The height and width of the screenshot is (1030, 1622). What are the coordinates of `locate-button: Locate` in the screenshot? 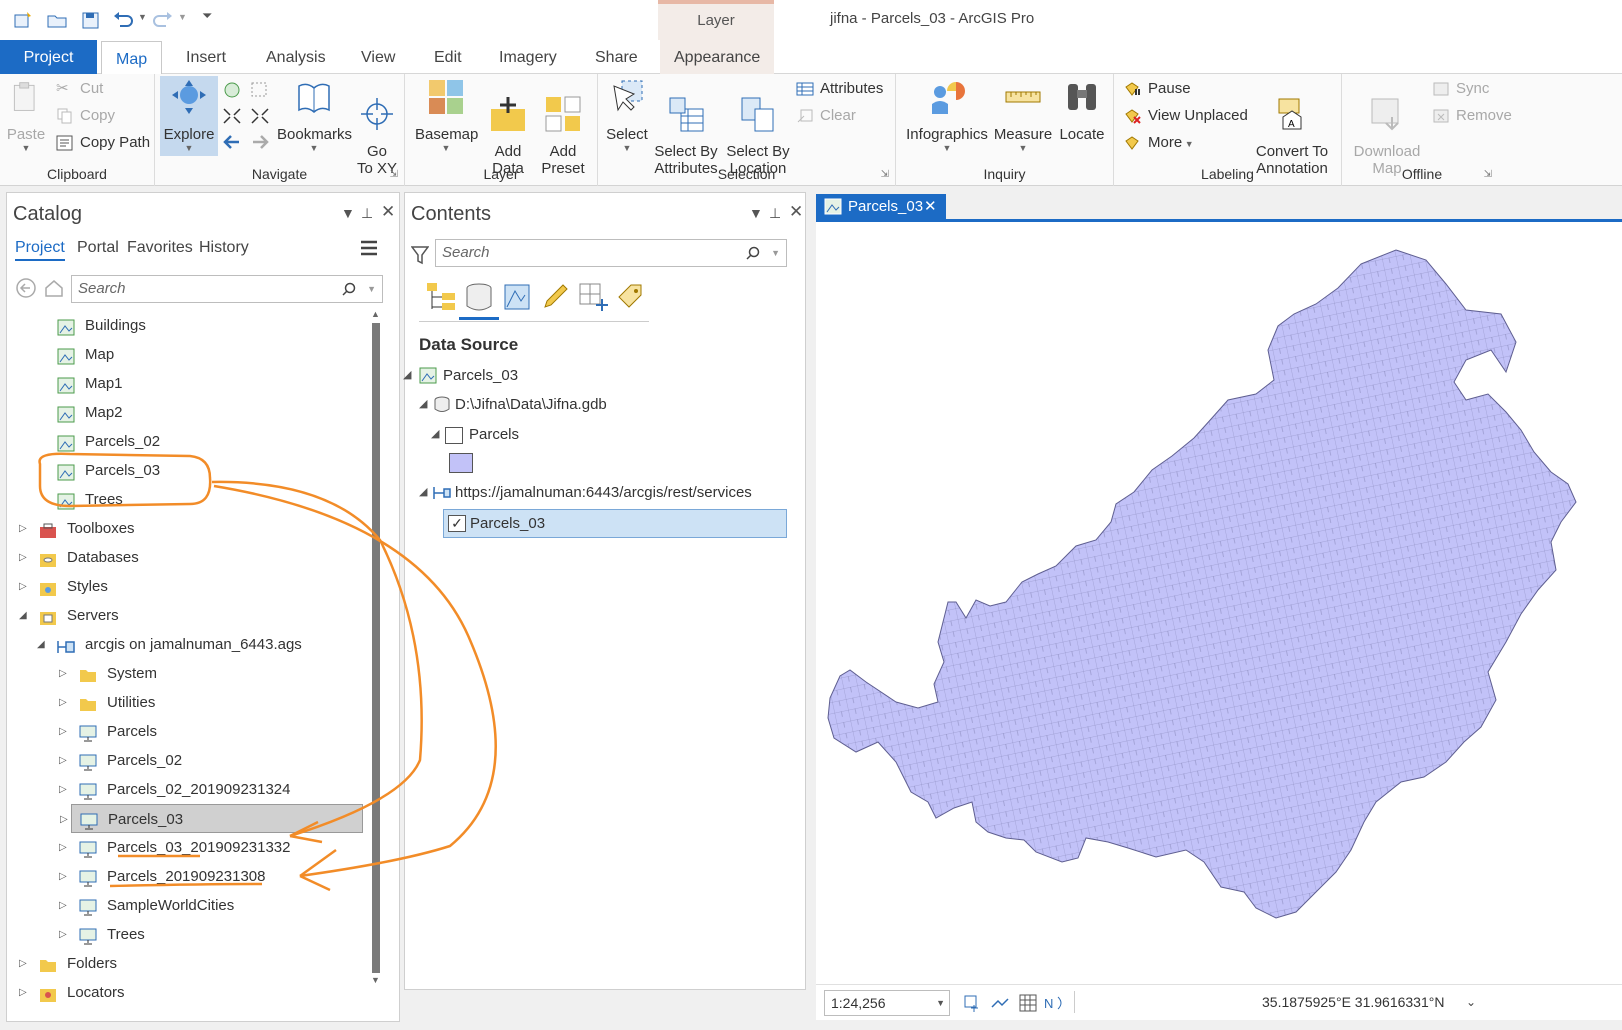 It's located at (1082, 110).